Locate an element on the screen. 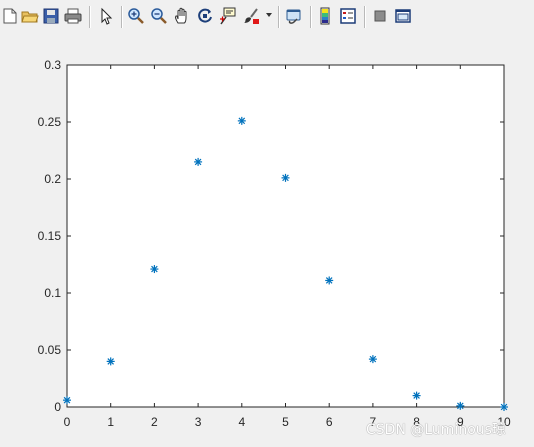  y-tick-label: 0.15 is located at coordinates (50, 236).